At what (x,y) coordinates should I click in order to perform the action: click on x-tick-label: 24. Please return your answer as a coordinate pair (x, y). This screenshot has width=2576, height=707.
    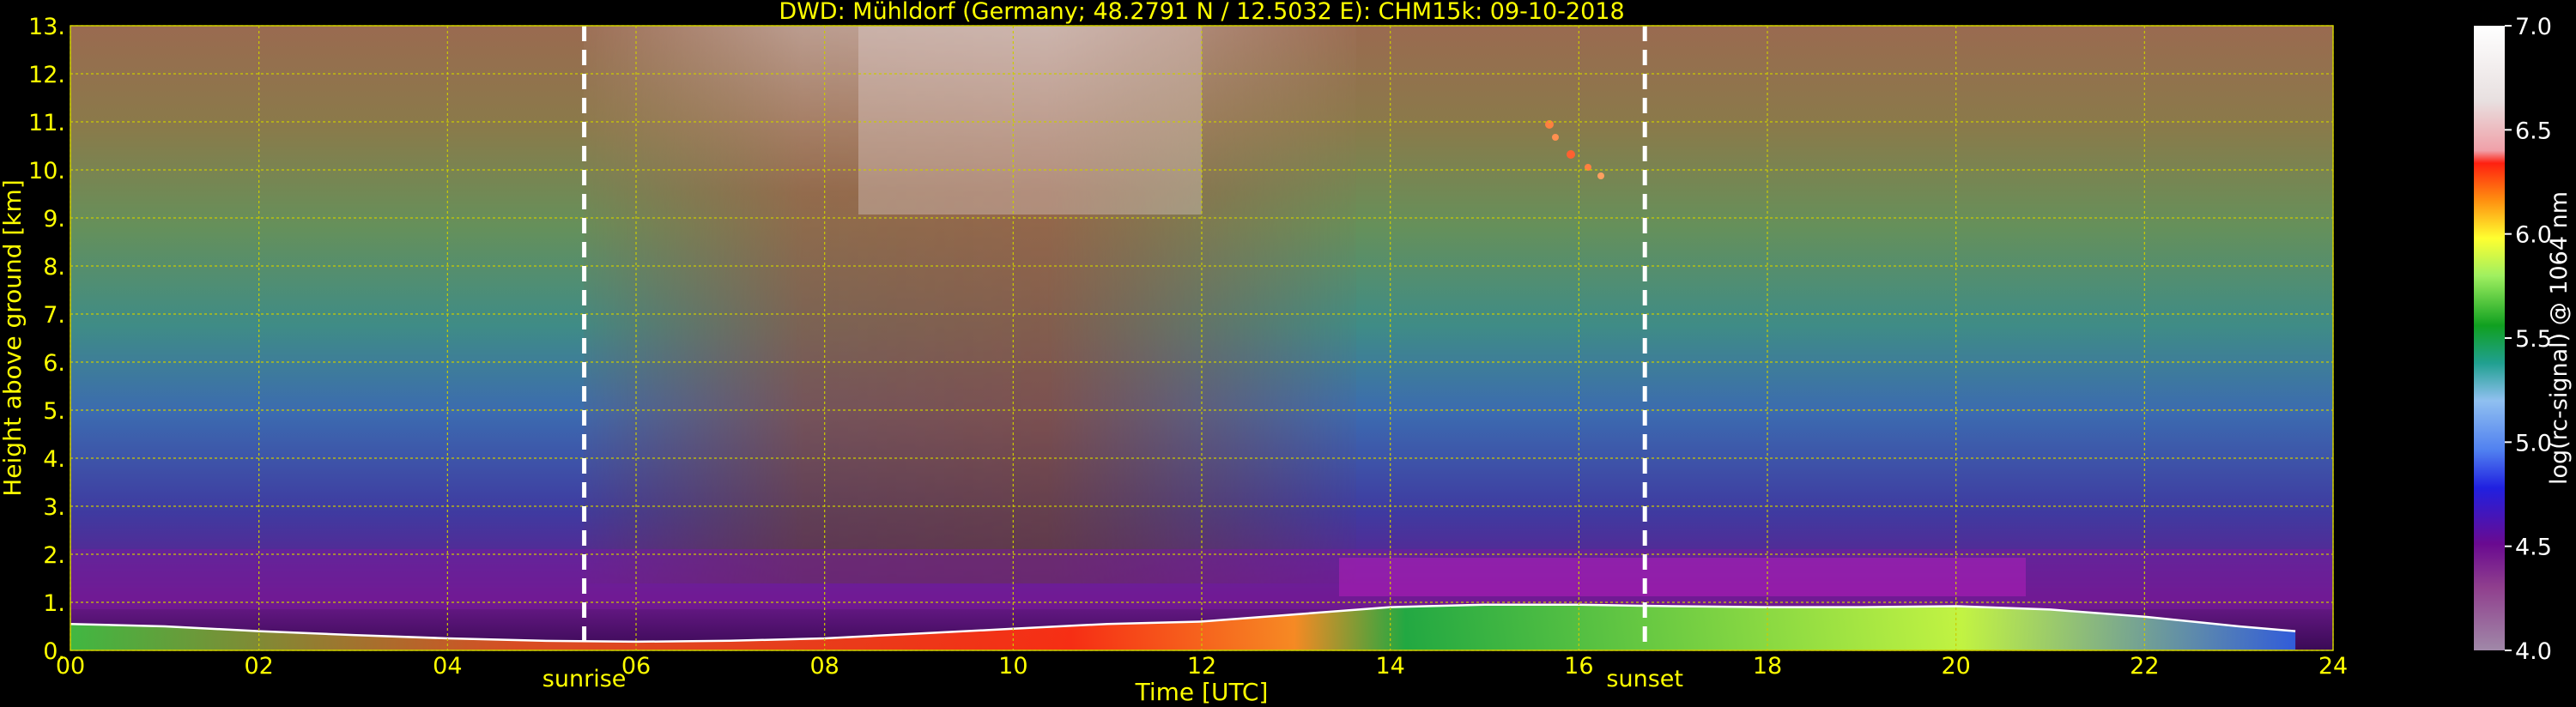
    Looking at the image, I should click on (2333, 666).